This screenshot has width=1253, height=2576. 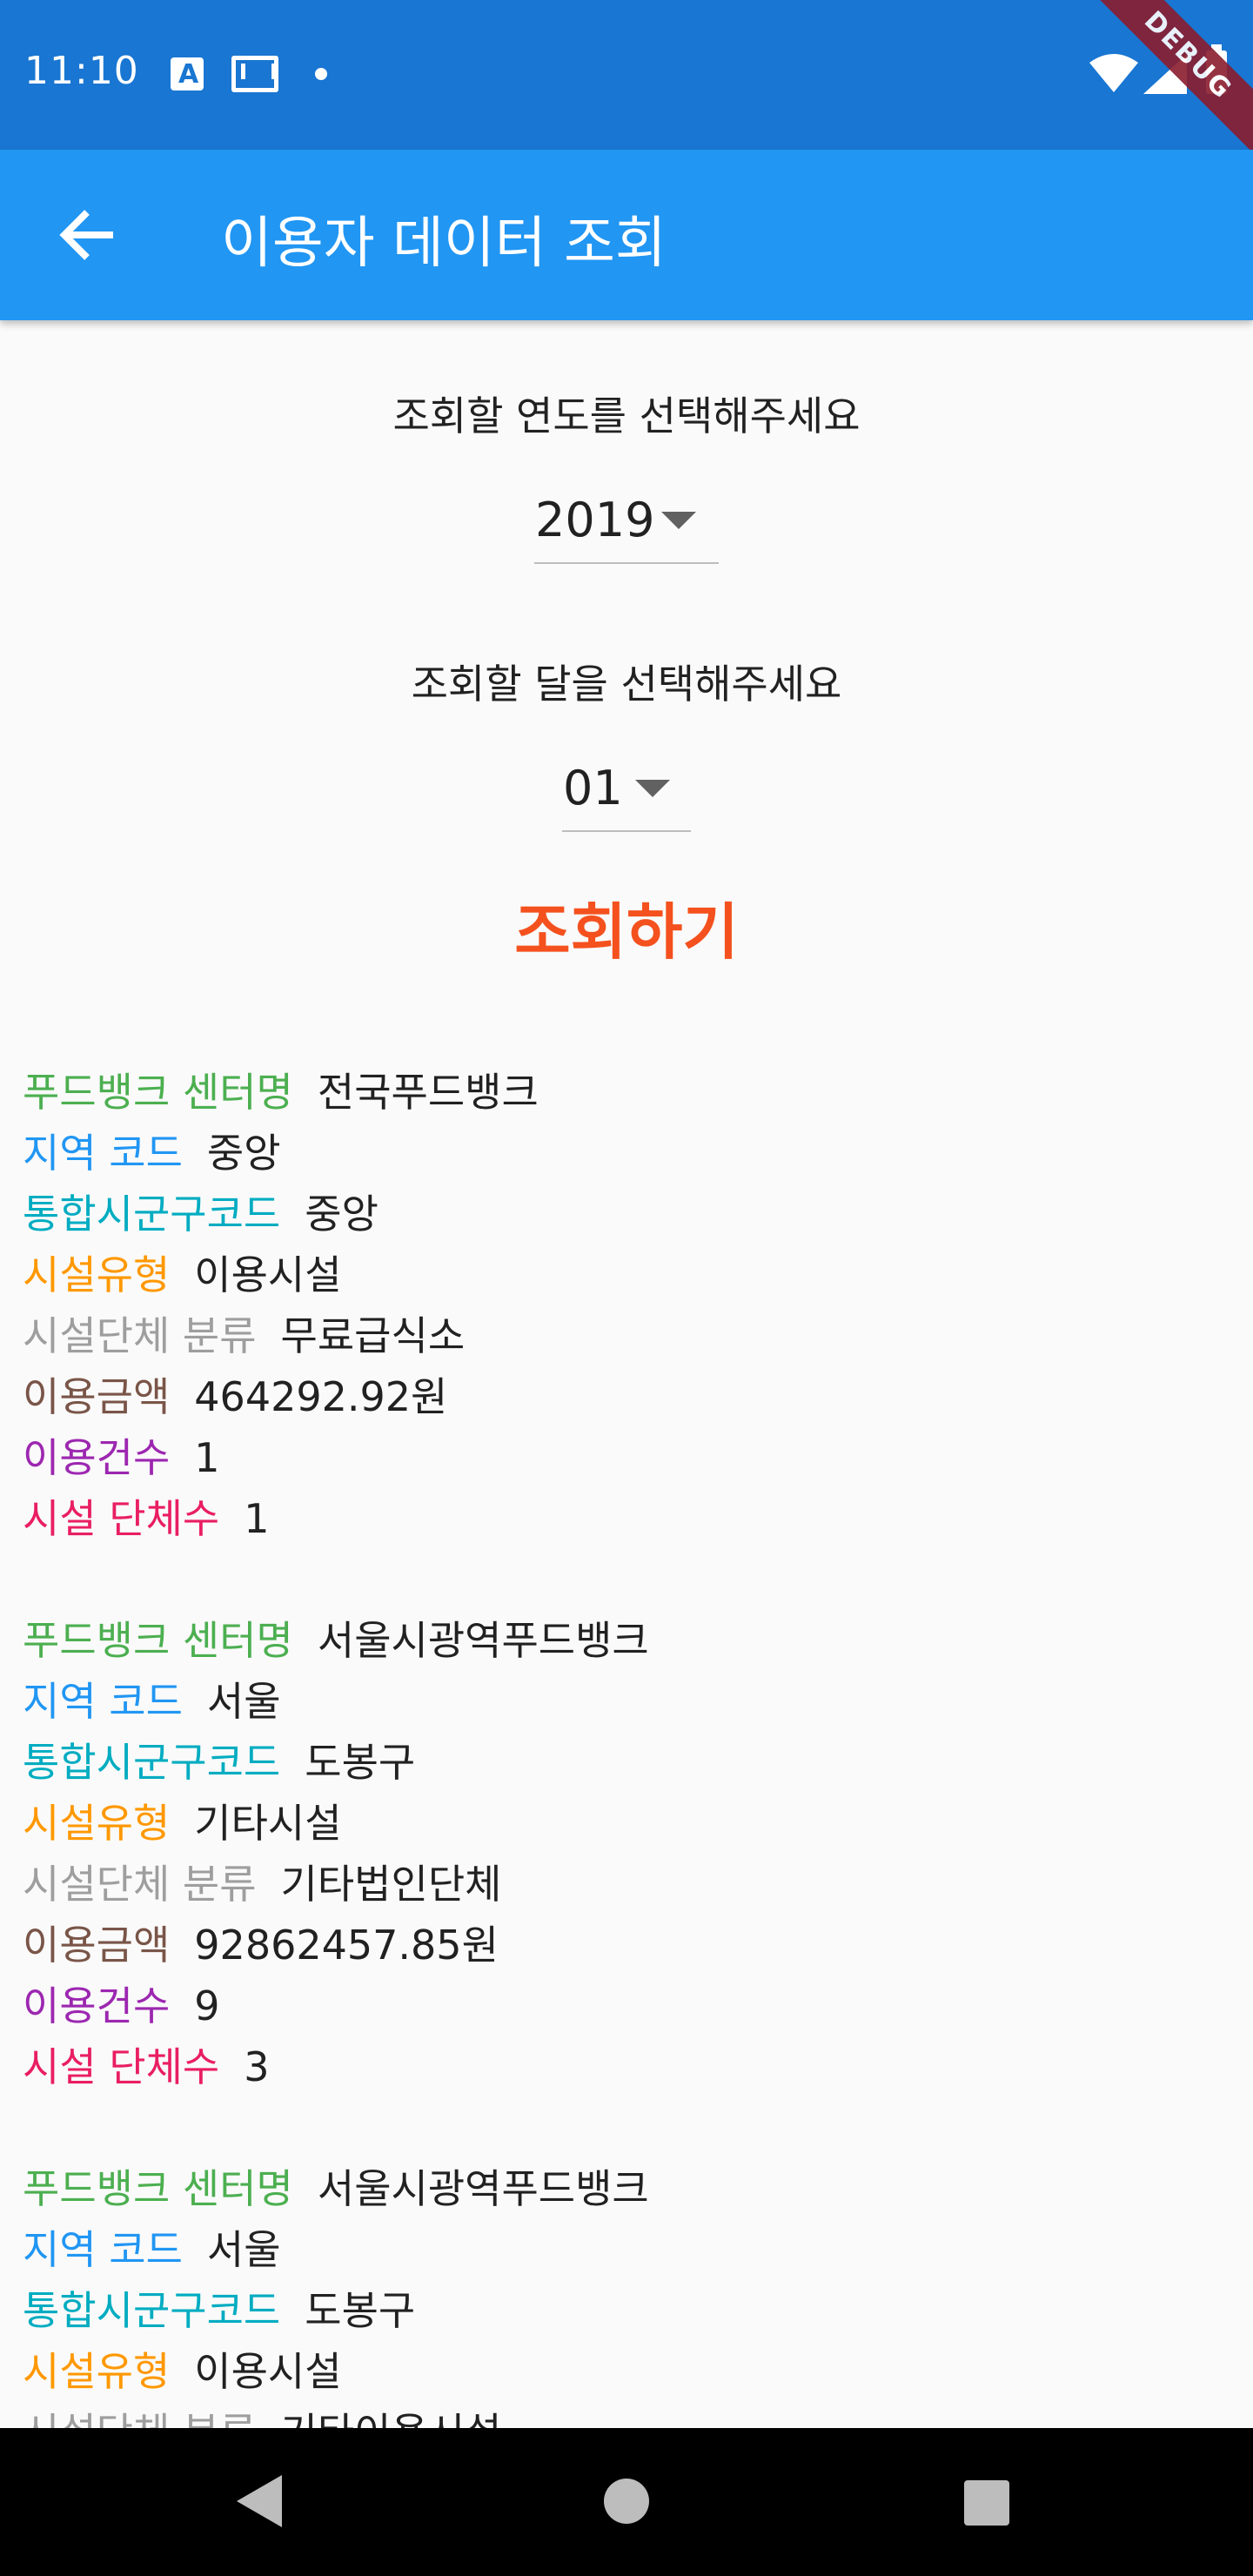 I want to click on app-notification-icon, so click(x=187, y=74).